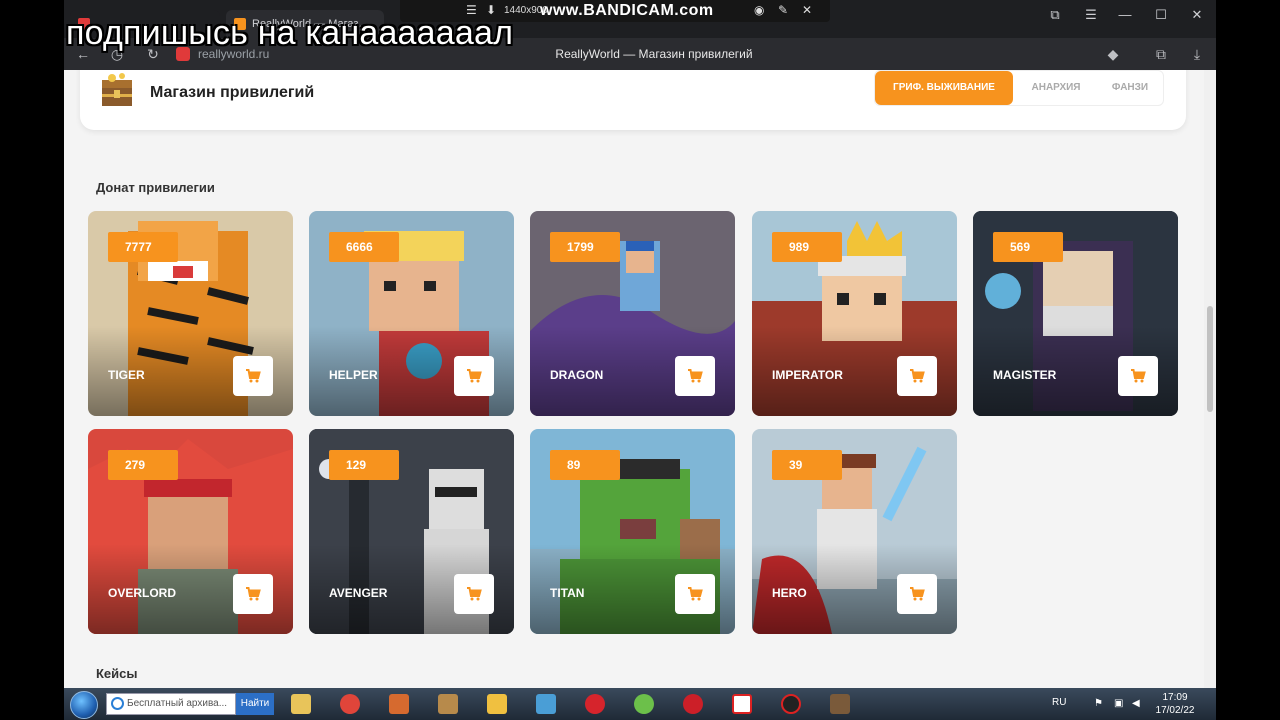 The image size is (1280, 720). Describe the element at coordinates (1120, 704) in the screenshot. I see `network-icon: ▣` at that location.